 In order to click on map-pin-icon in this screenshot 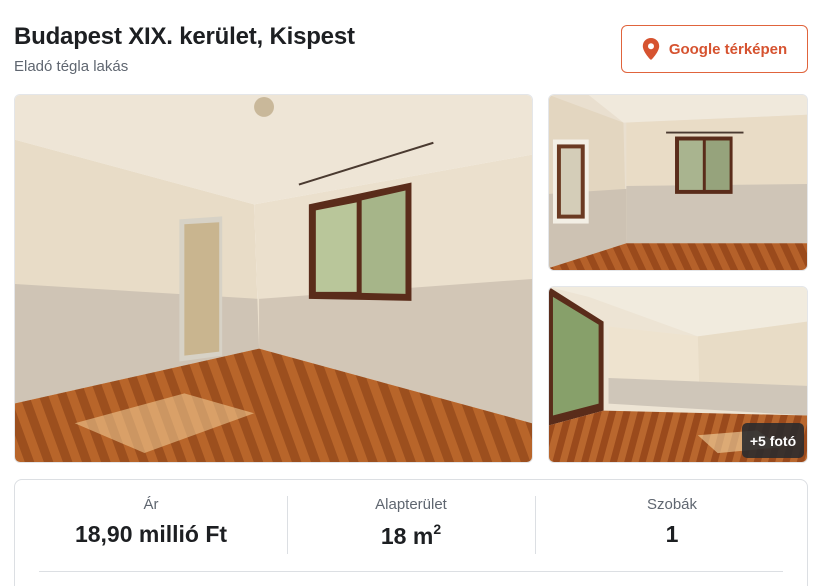, I will do `click(651, 49)`.